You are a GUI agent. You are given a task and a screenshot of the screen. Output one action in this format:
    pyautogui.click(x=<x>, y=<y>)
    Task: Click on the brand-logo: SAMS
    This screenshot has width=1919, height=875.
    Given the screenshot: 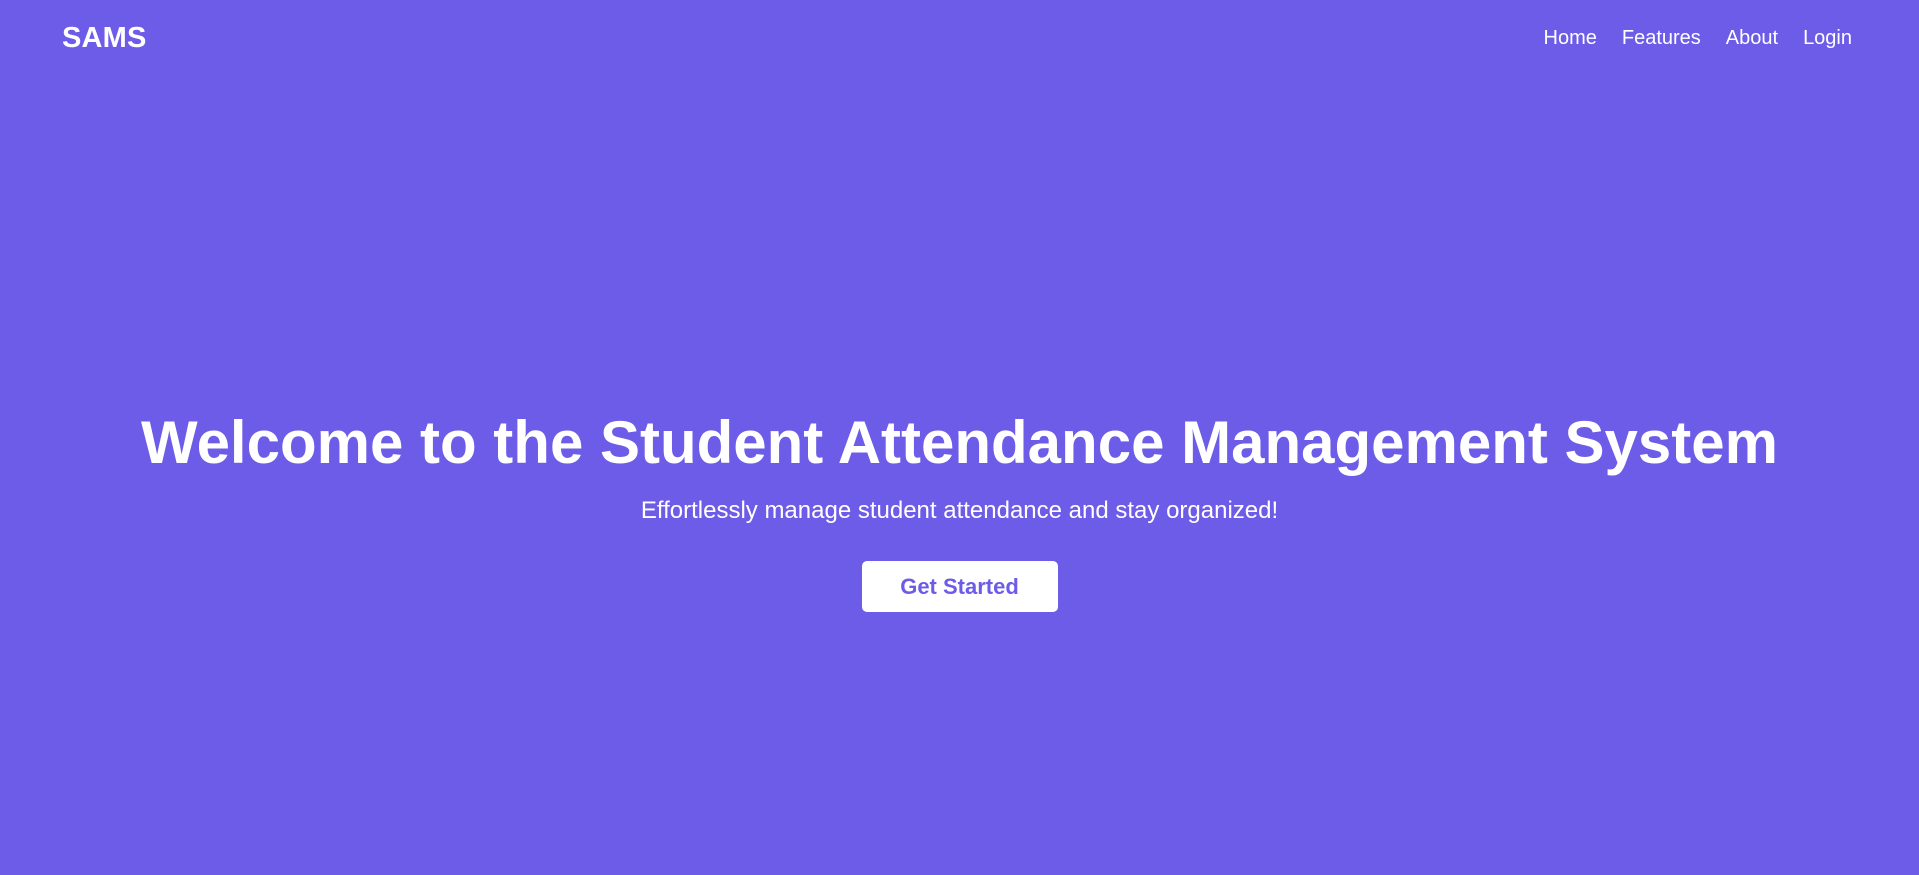 What is the action you would take?
    pyautogui.click(x=104, y=38)
    